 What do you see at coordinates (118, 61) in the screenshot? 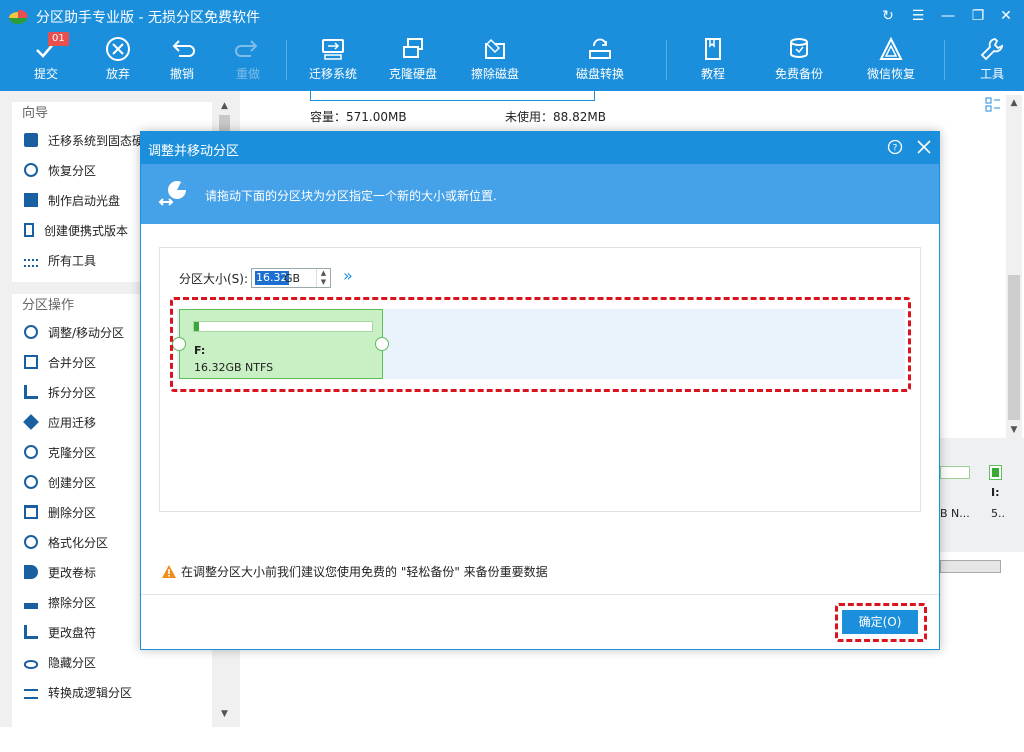
I see `discard-button: 放弃` at bounding box center [118, 61].